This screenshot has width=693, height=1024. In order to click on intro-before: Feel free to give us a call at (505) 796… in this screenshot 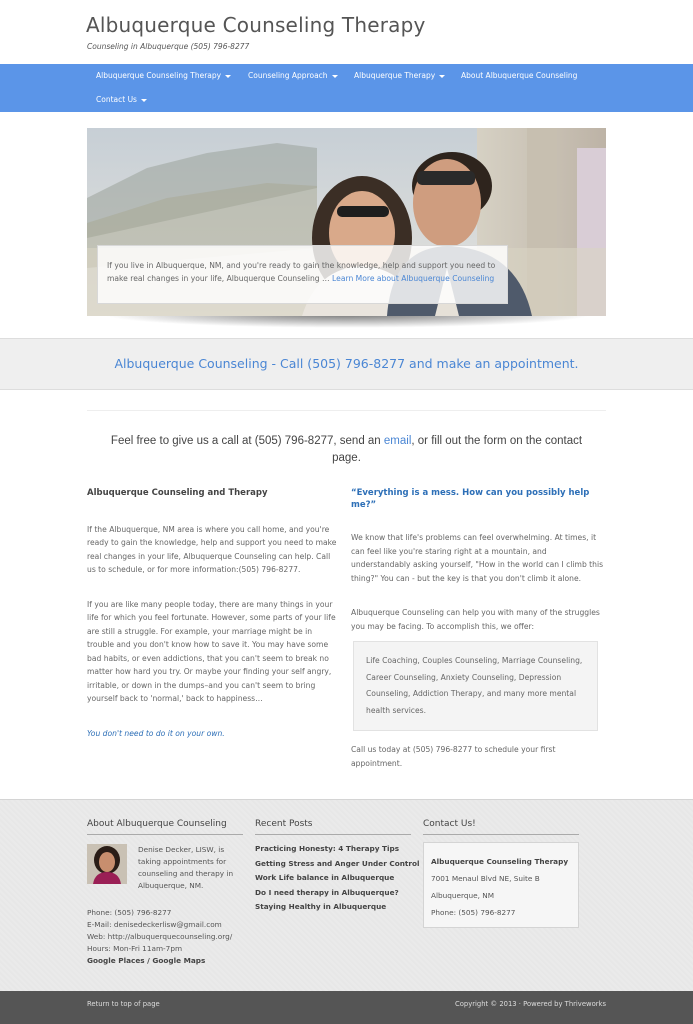, I will do `click(247, 441)`.